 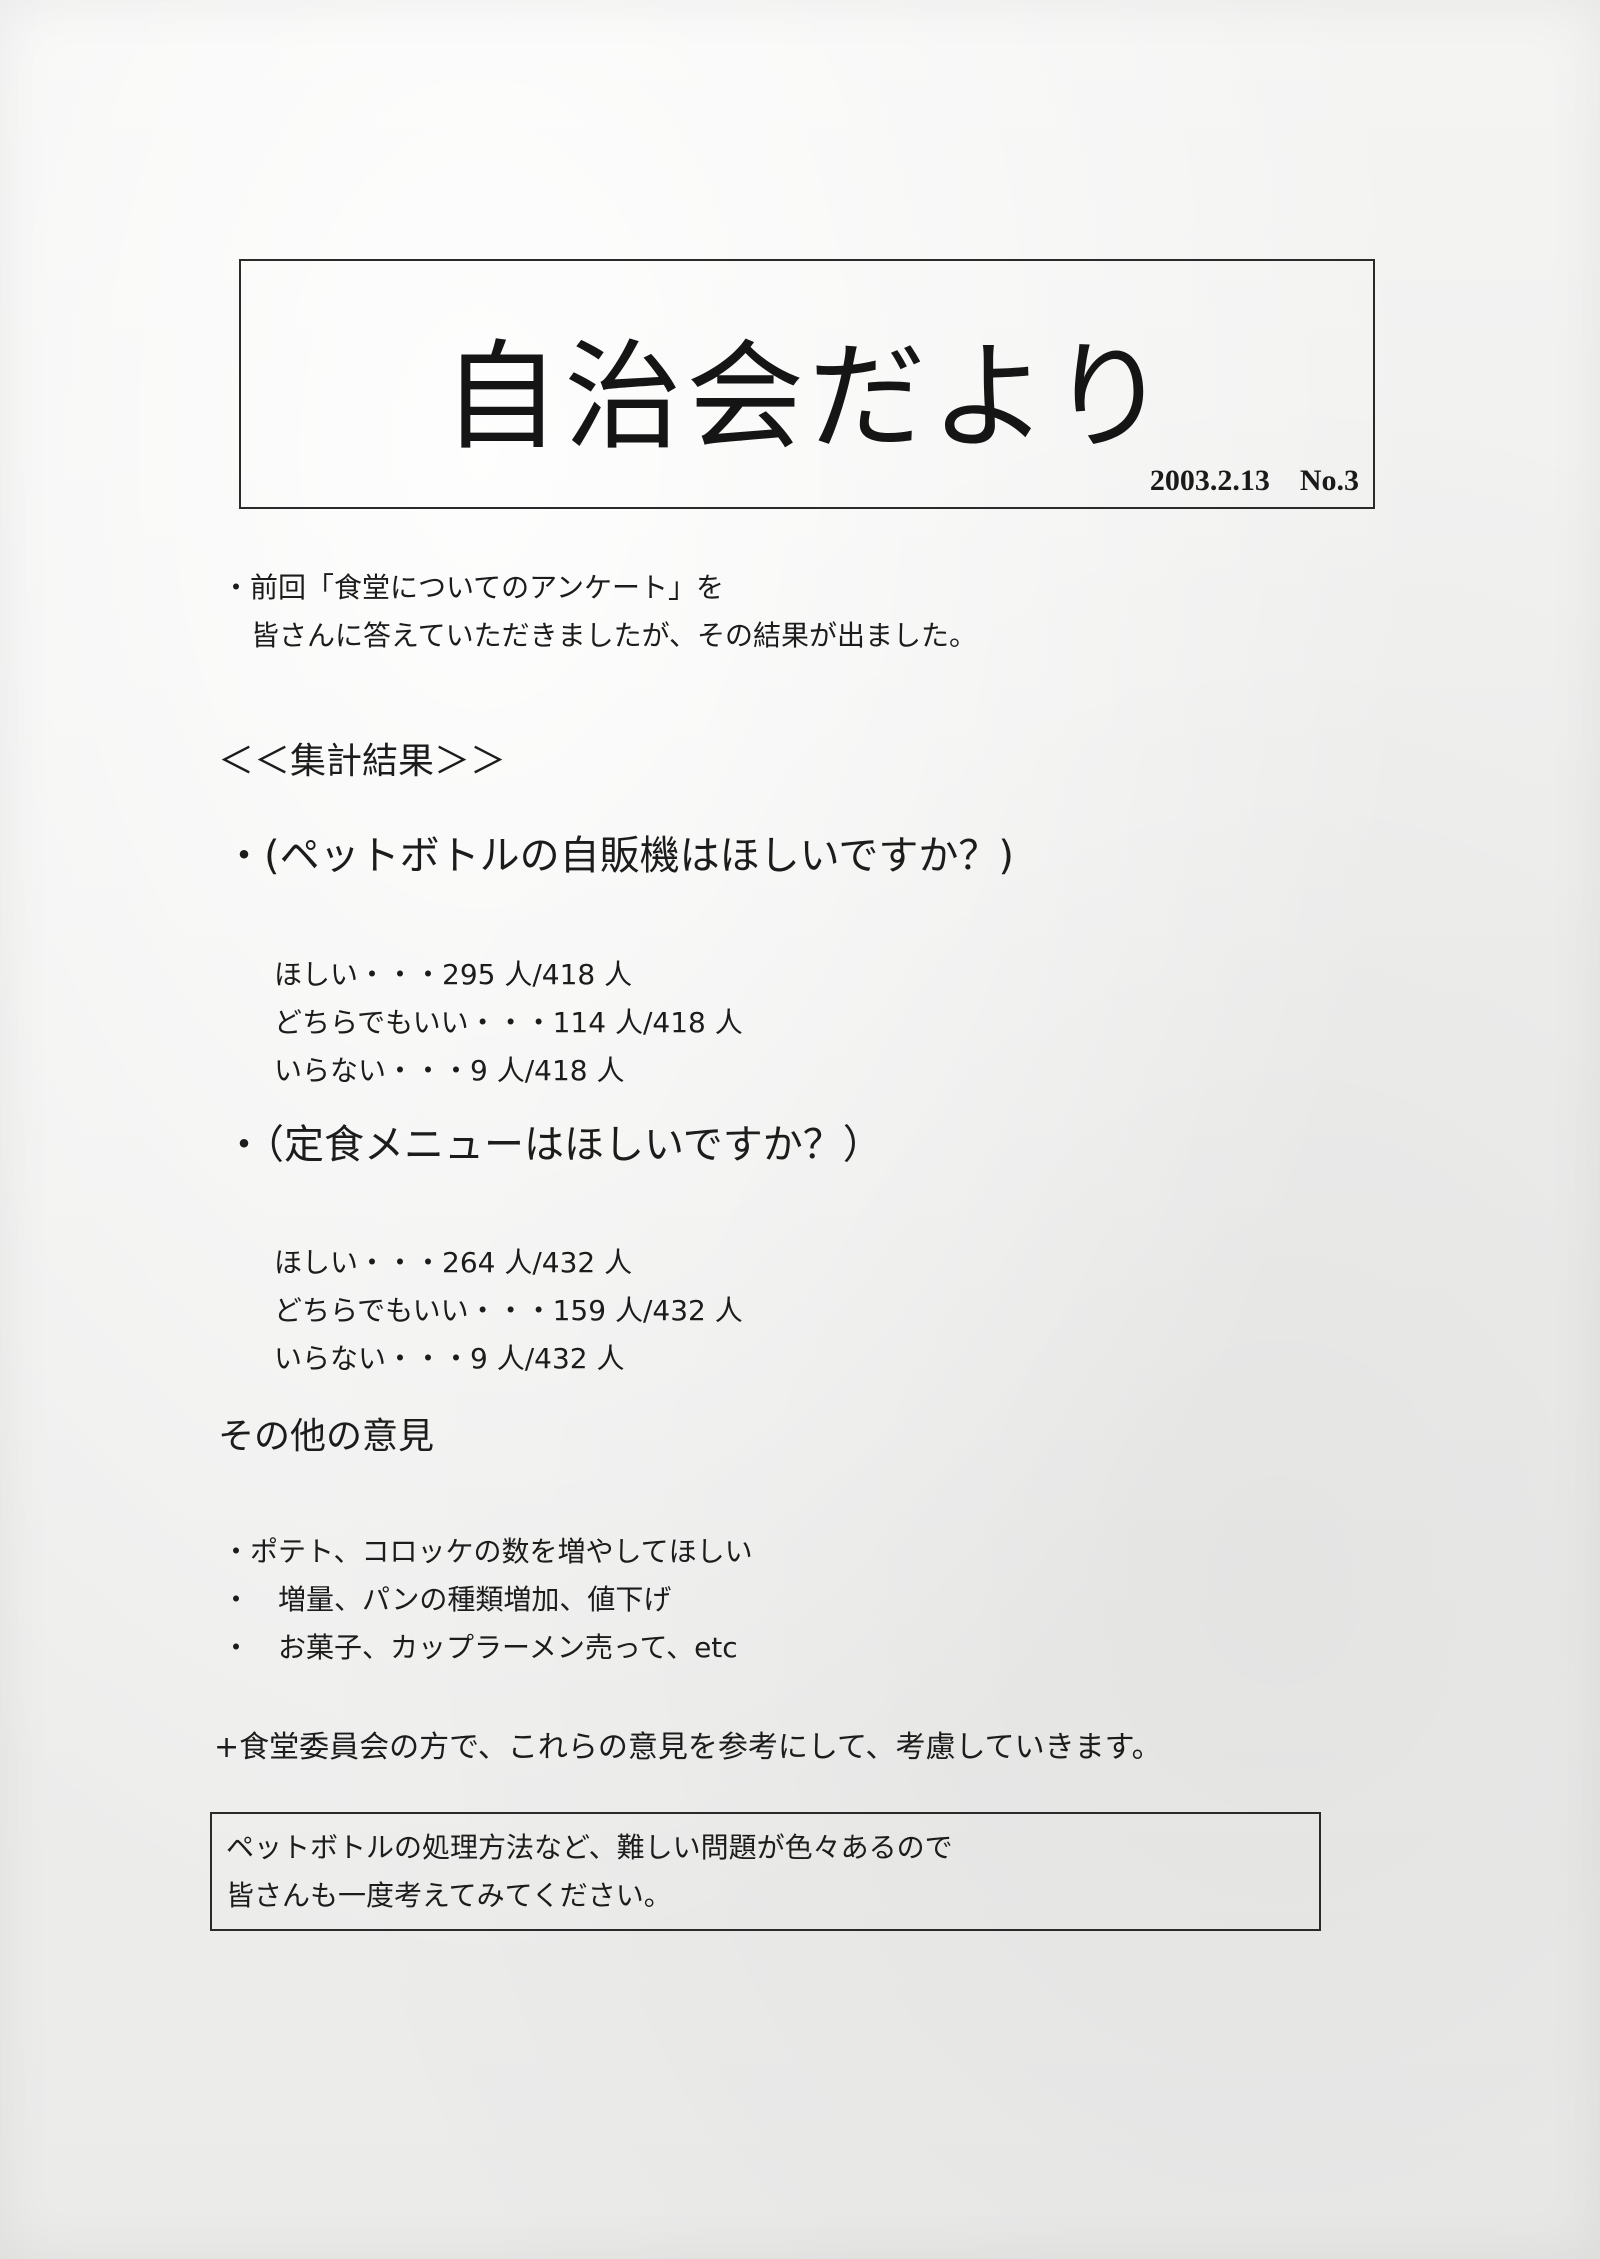 What do you see at coordinates (614, 635) in the screenshot?
I see `intro-line-2: 皆さんに答えていただきましたが、その結果が出ました。` at bounding box center [614, 635].